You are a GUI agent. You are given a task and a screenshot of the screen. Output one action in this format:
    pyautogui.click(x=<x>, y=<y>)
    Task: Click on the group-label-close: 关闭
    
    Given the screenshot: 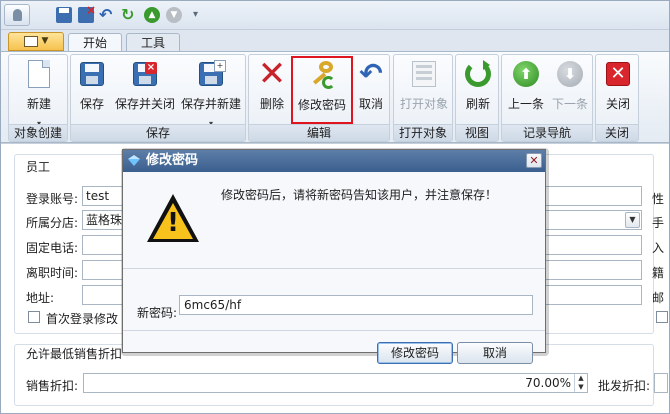 What is the action you would take?
    pyautogui.click(x=617, y=132)
    